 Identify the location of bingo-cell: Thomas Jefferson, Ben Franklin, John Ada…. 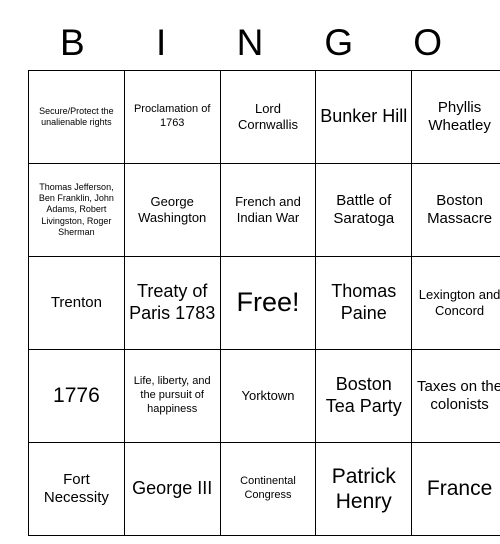
(76, 210).